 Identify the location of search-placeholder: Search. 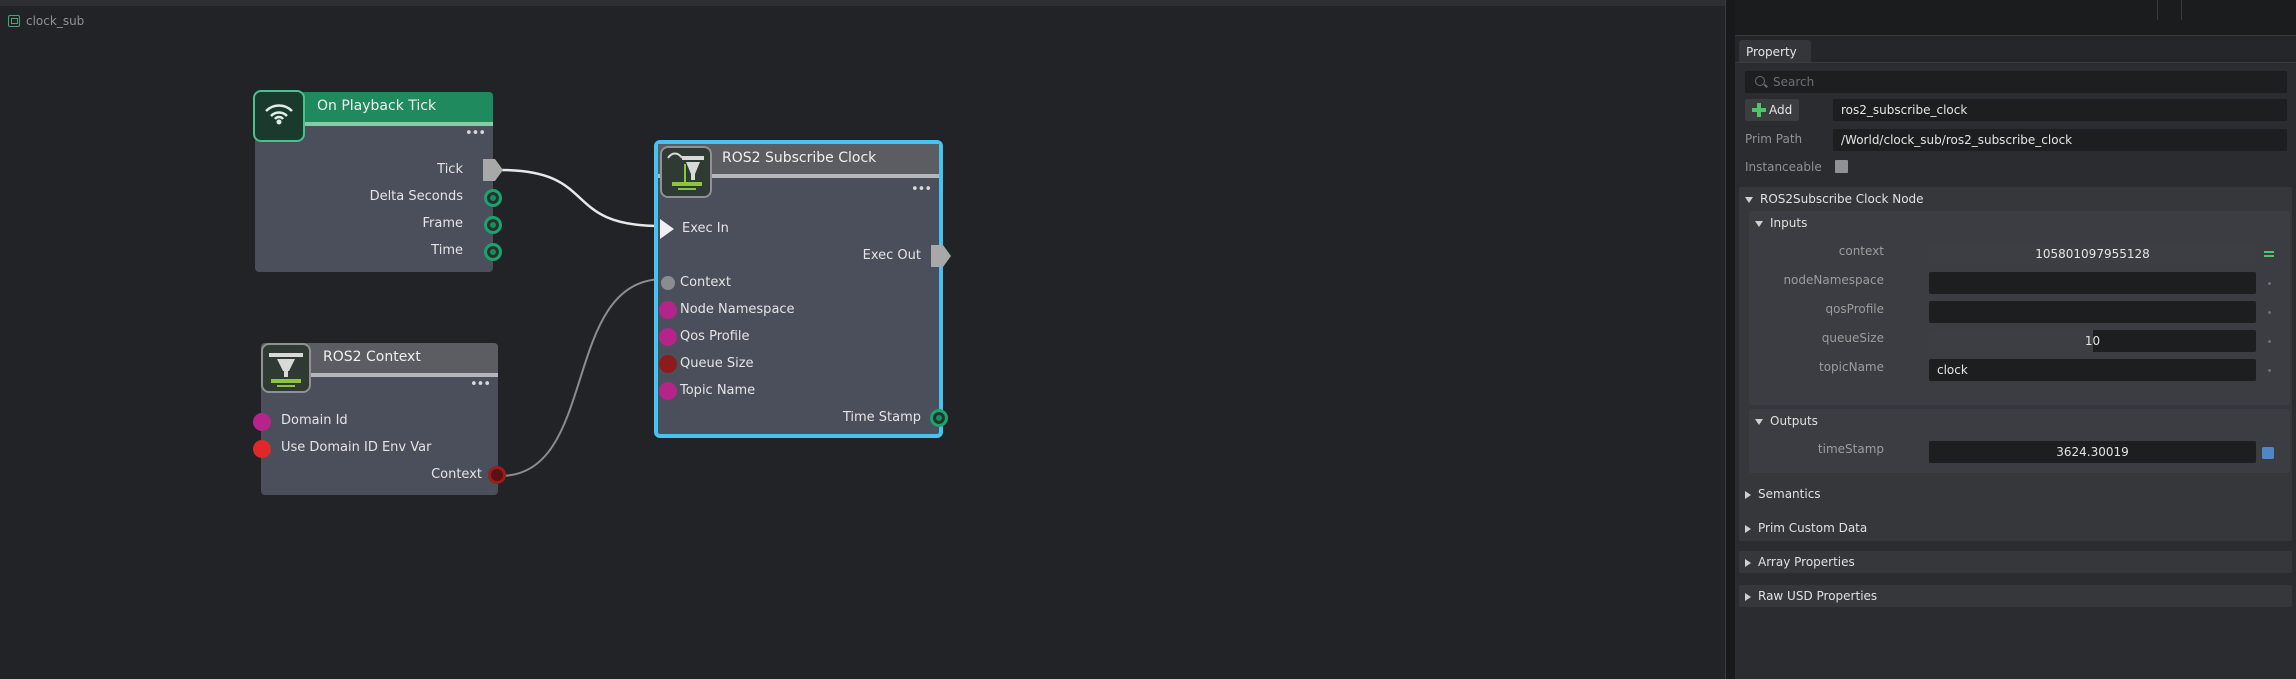
(1794, 82).